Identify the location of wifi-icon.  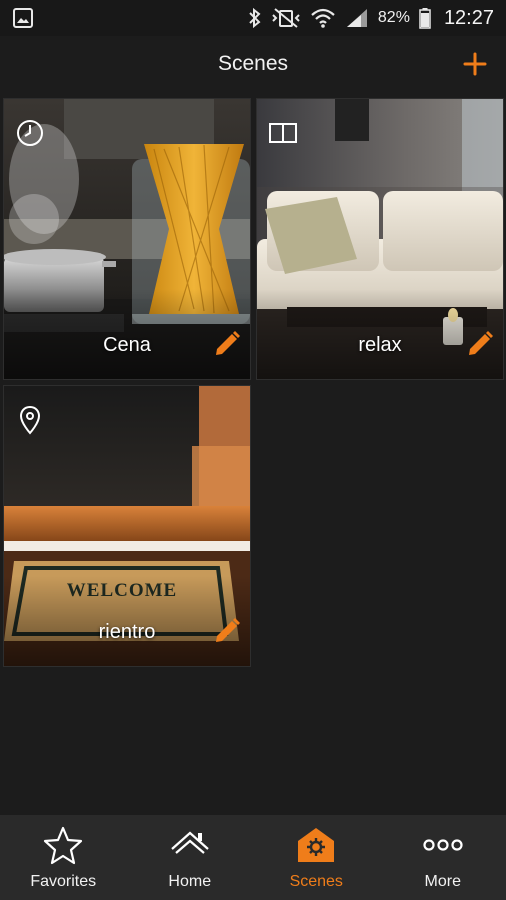
(323, 18).